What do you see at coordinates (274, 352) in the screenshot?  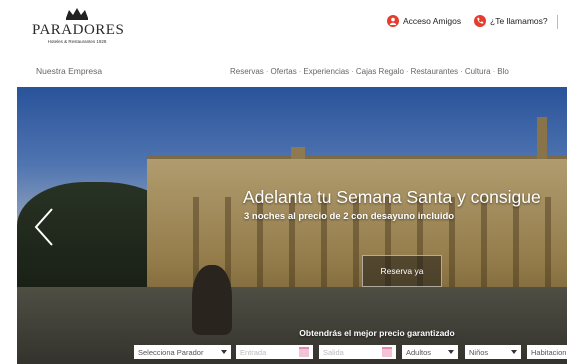 I see `entrada-date-field: Entrada` at bounding box center [274, 352].